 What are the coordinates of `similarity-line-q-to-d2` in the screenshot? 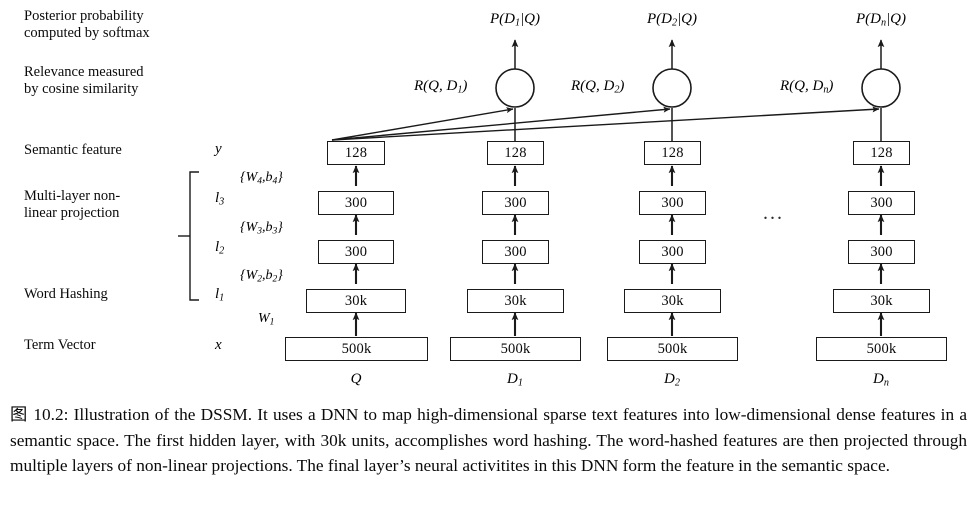 It's located at (501, 123).